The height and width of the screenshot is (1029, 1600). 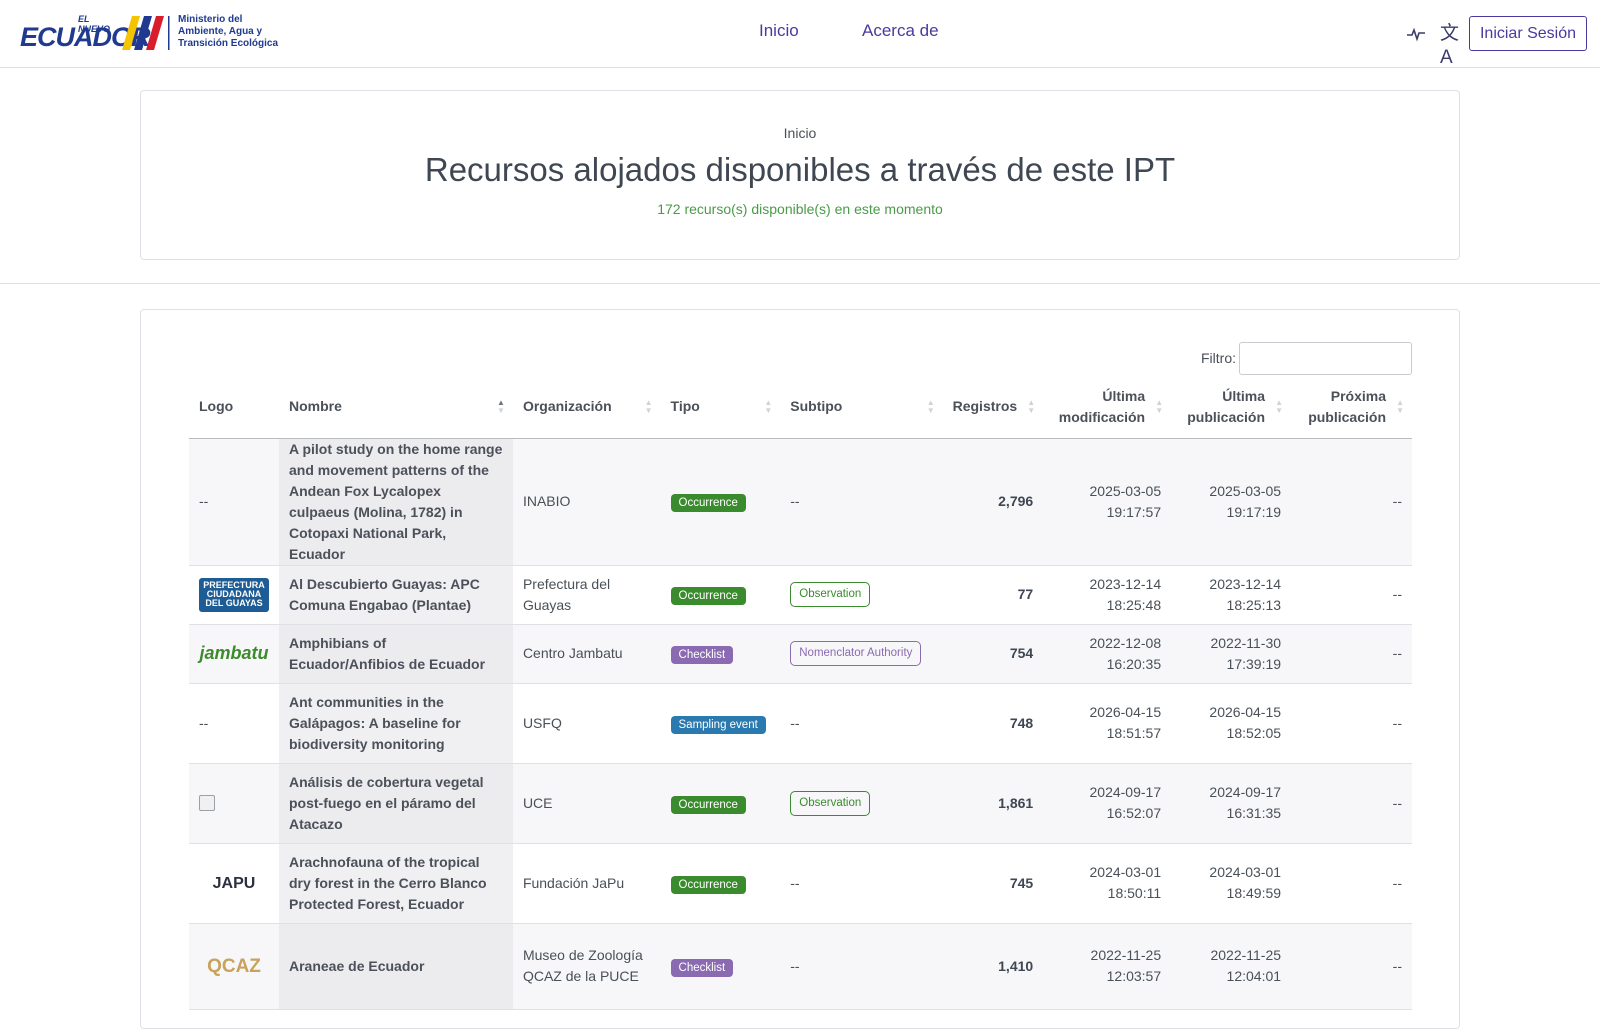 I want to click on col-next-label: Próxima publicación, so click(x=1347, y=406).